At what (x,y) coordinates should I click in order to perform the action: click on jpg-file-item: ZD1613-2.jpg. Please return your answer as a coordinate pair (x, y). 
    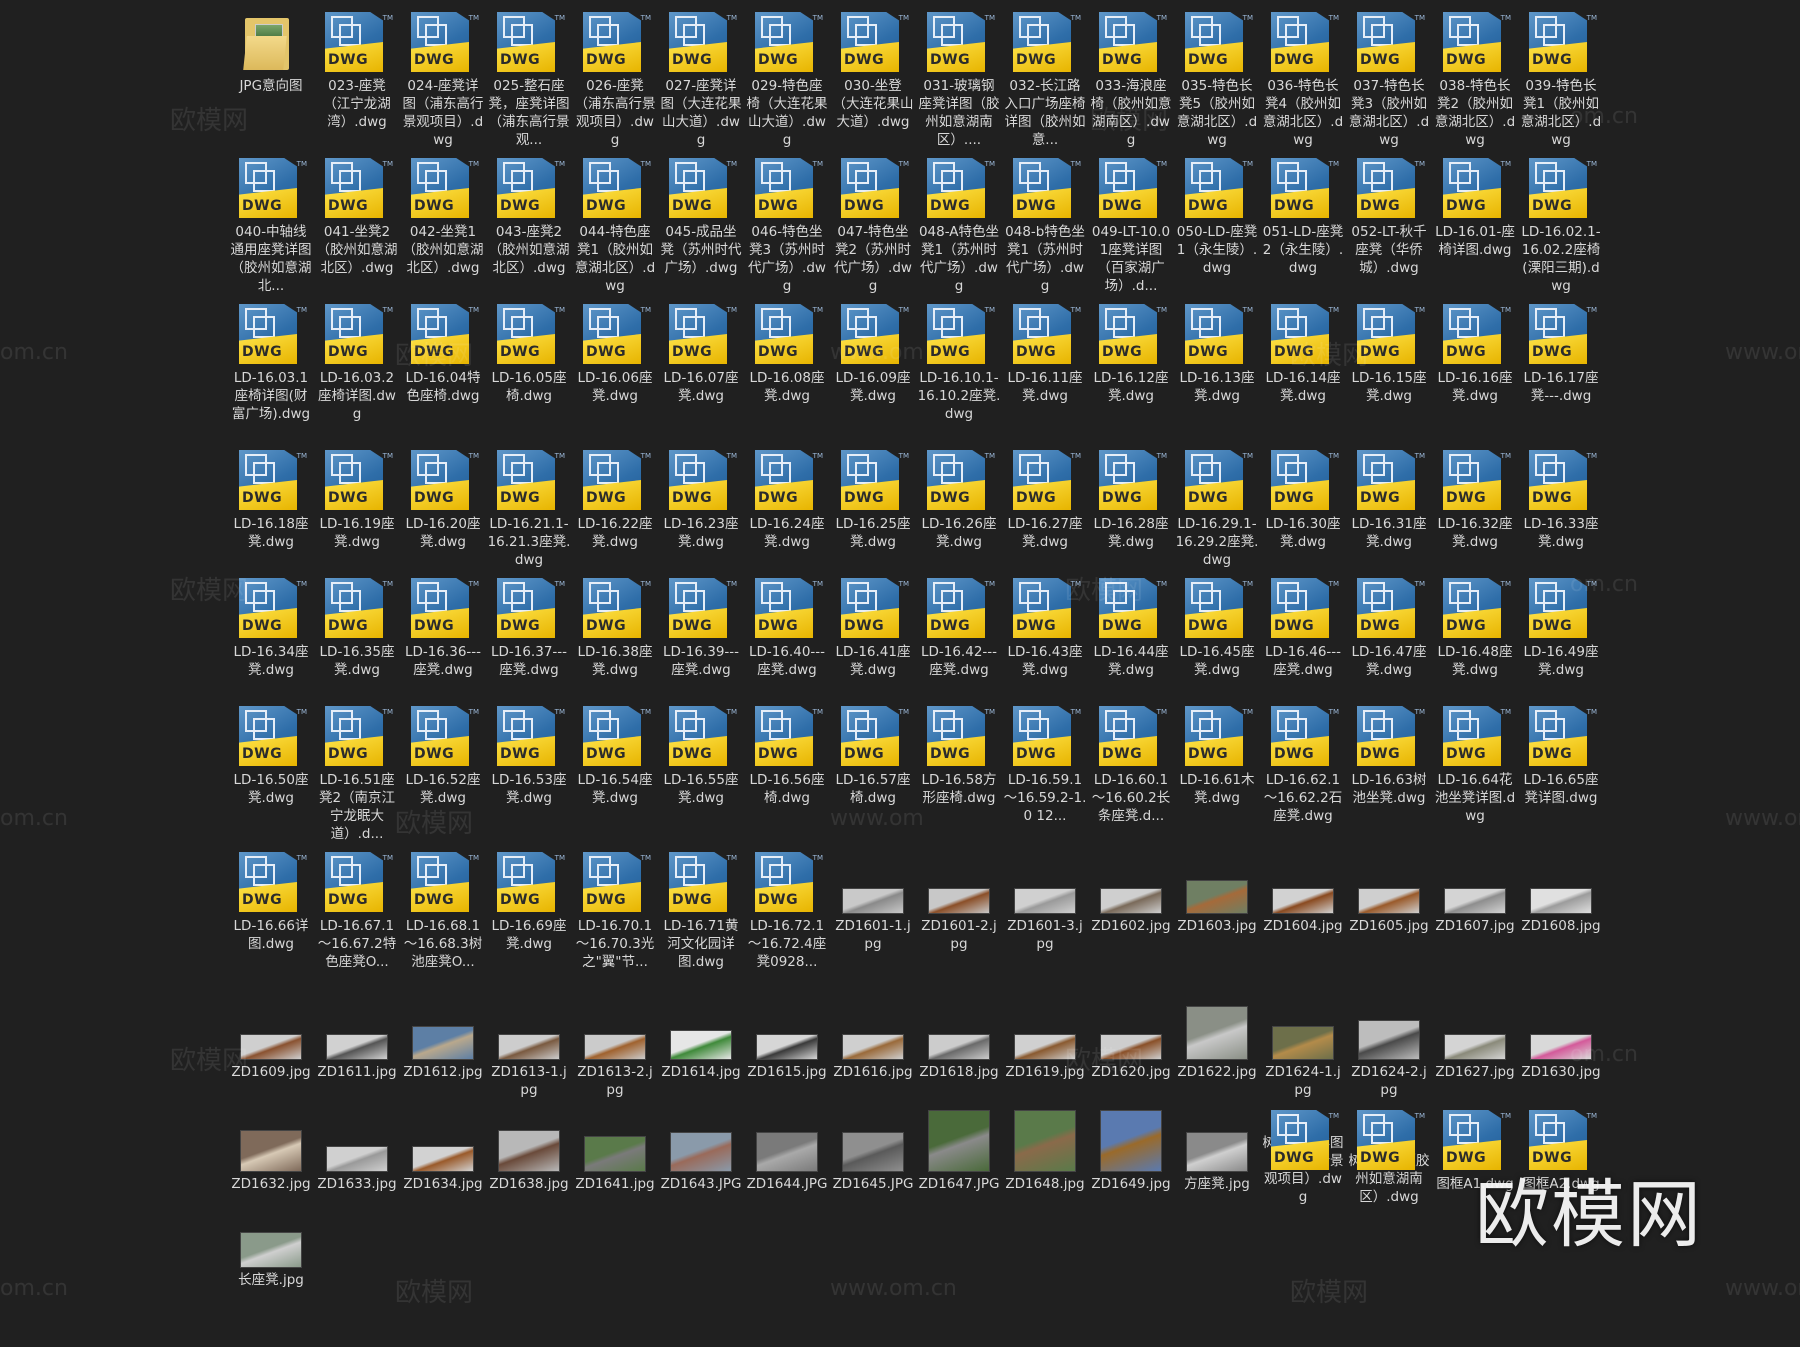
    Looking at the image, I should click on (615, 1054).